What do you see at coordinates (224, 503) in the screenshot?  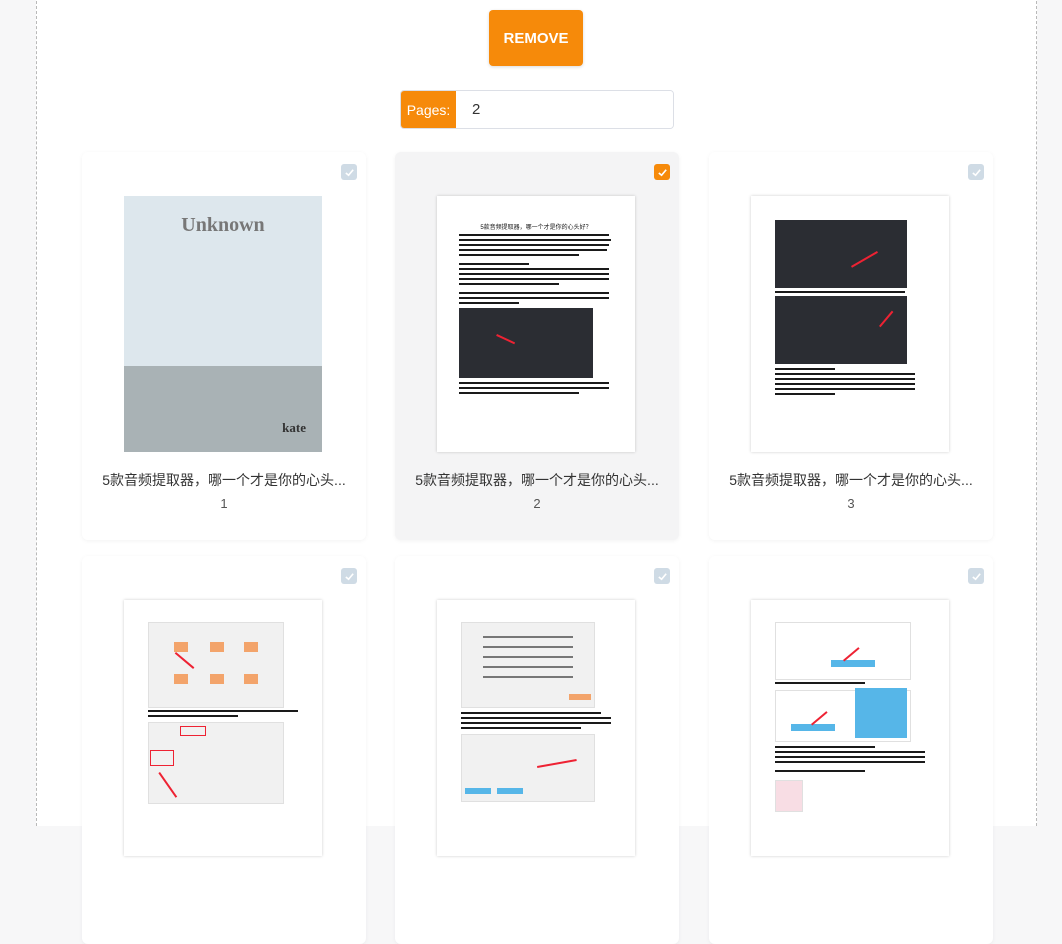 I see `page-number: 1` at bounding box center [224, 503].